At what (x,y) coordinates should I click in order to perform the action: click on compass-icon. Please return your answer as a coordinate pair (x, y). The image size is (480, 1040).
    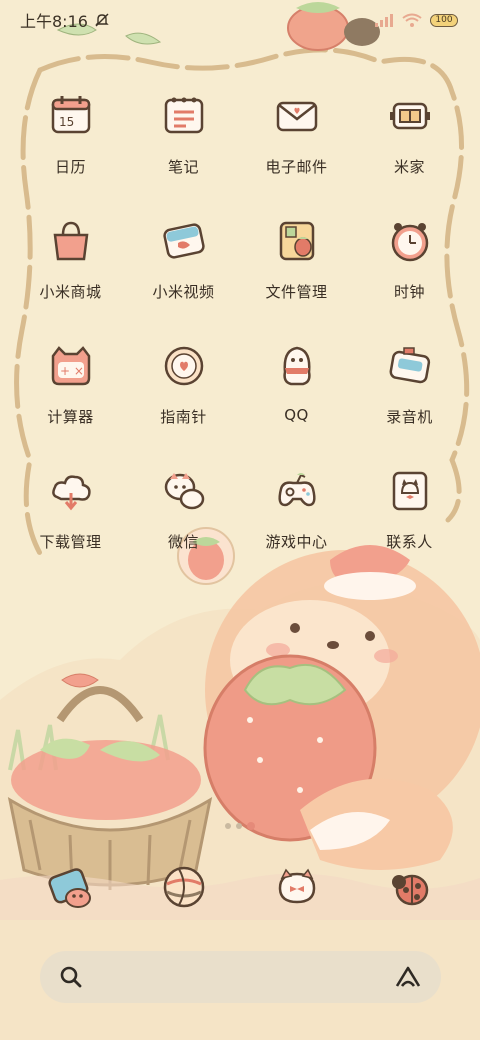
    Looking at the image, I should click on (184, 366).